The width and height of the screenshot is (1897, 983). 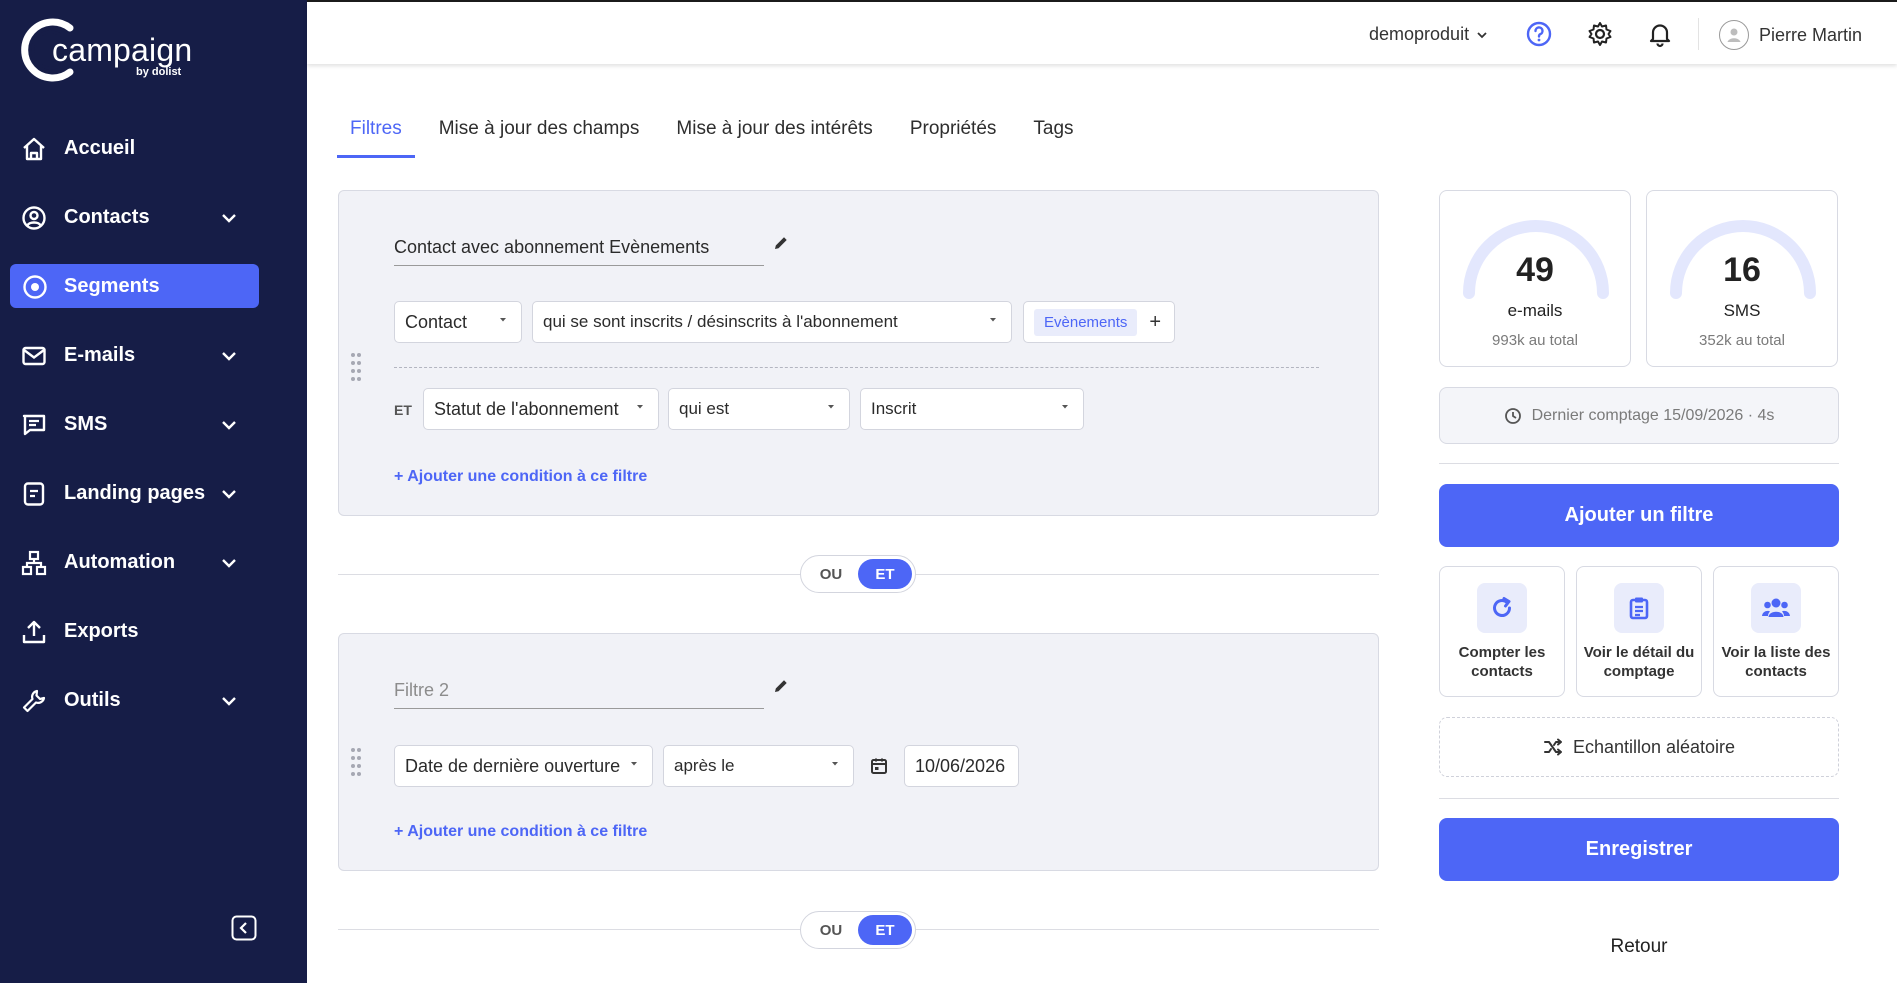 What do you see at coordinates (1512, 415) in the screenshot?
I see `clock-icon` at bounding box center [1512, 415].